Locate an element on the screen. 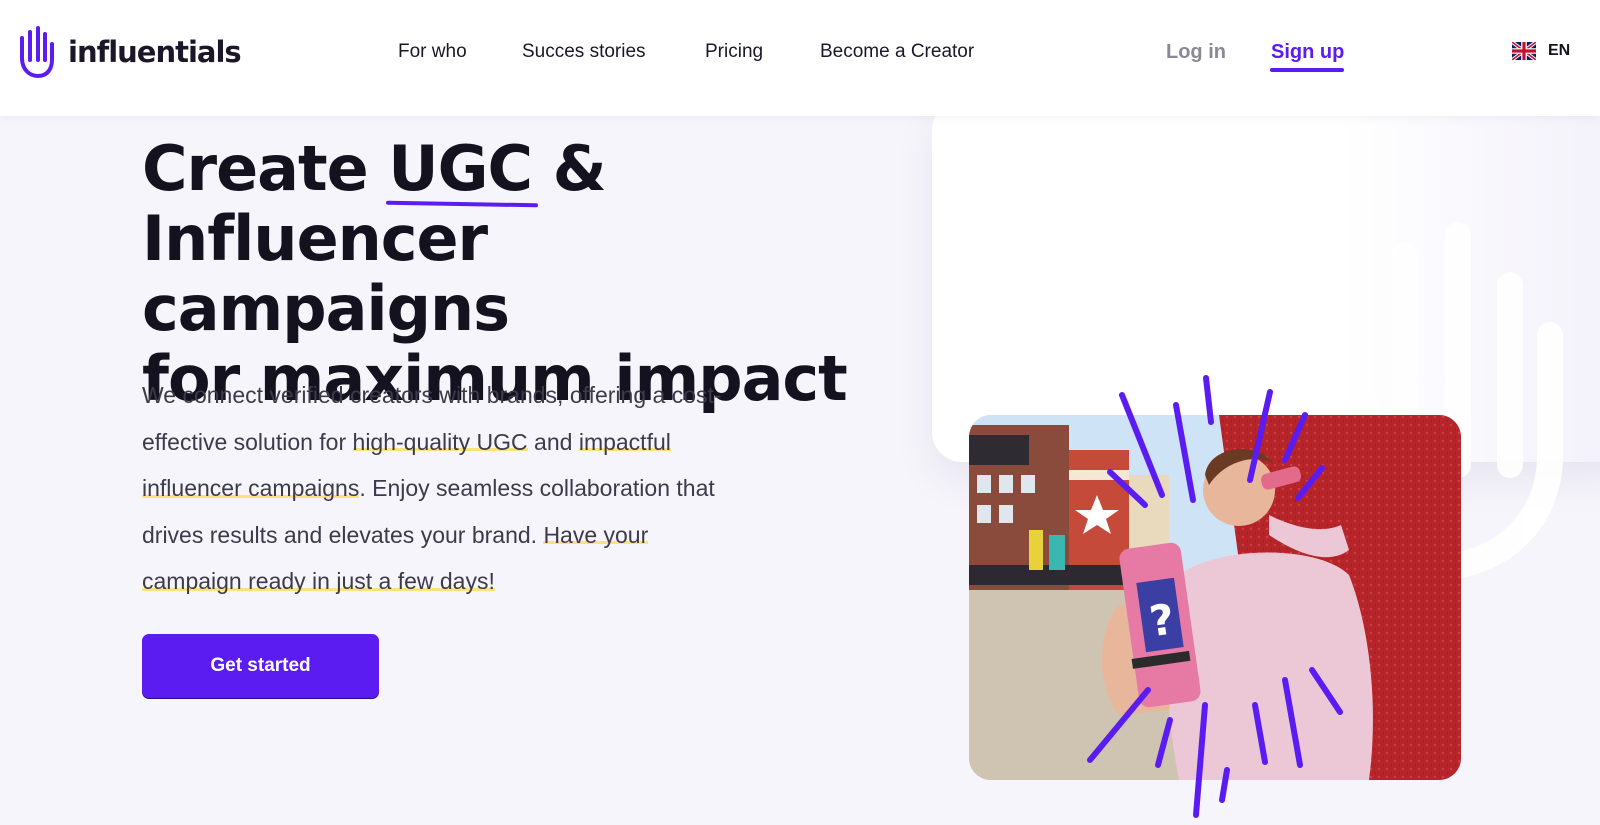 Image resolution: width=1600 pixels, height=825 pixels. nav-become-creator: Become a Creator is located at coordinates (897, 52).